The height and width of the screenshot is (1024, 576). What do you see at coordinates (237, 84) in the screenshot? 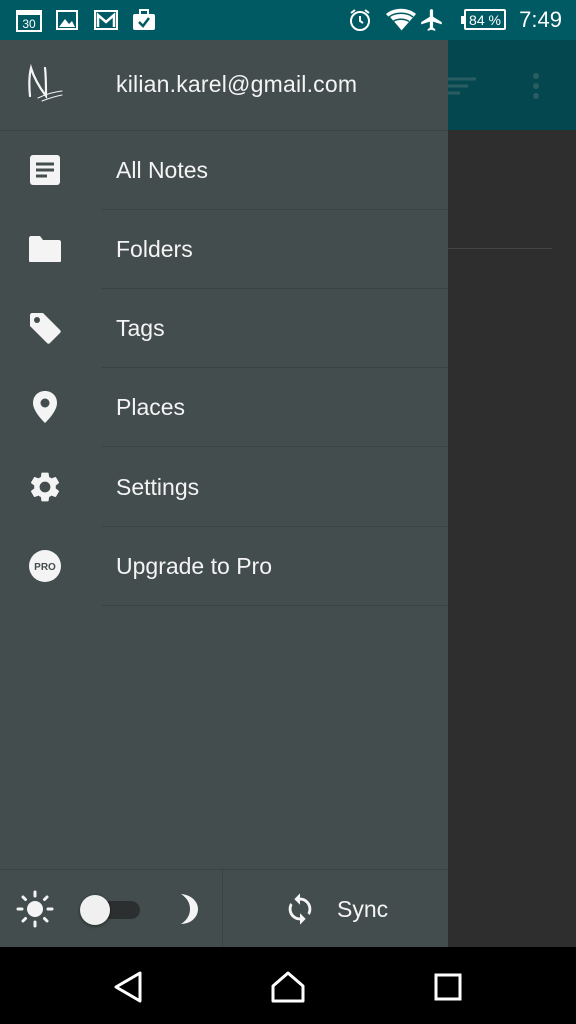
I see `account-email: kilian.karel@gmail.com` at bounding box center [237, 84].